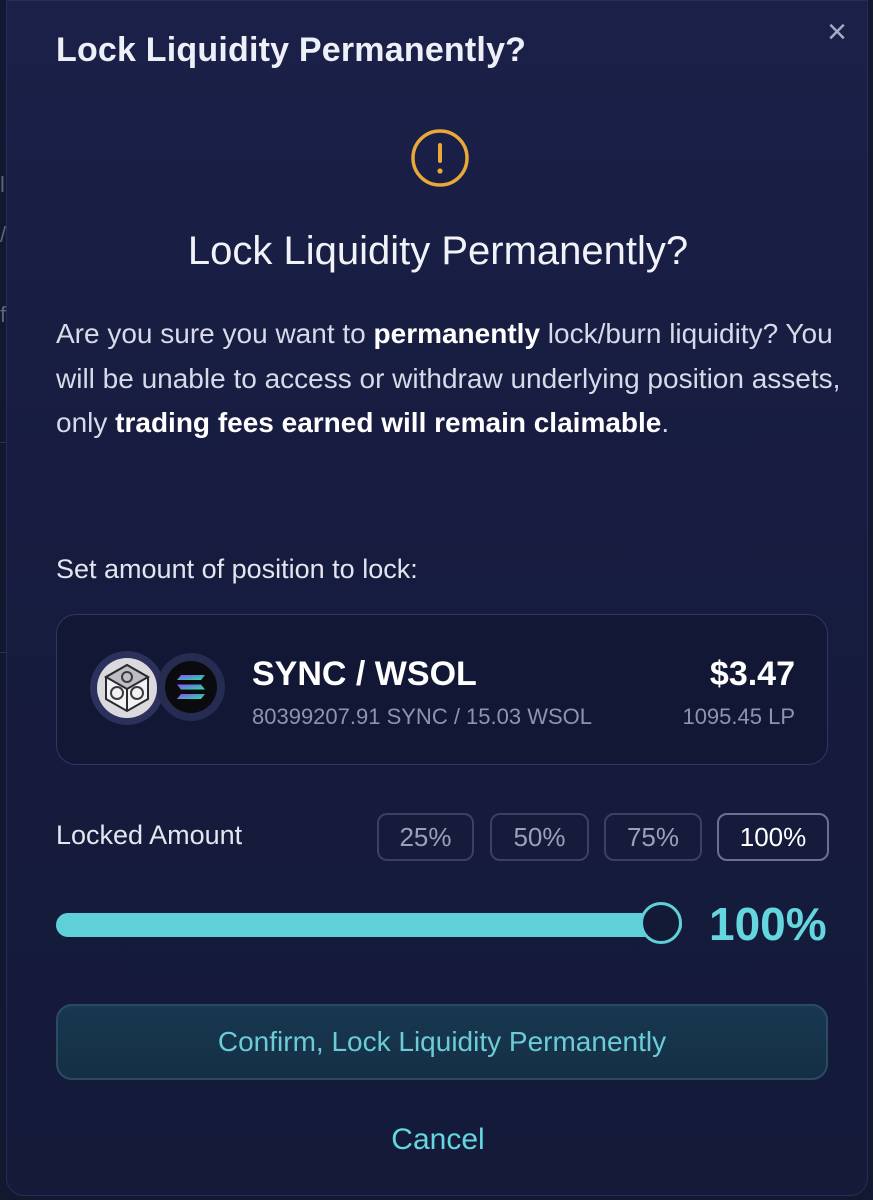 Image resolution: width=873 pixels, height=1200 pixels. What do you see at coordinates (661, 923) in the screenshot?
I see `lock-slider-thumb` at bounding box center [661, 923].